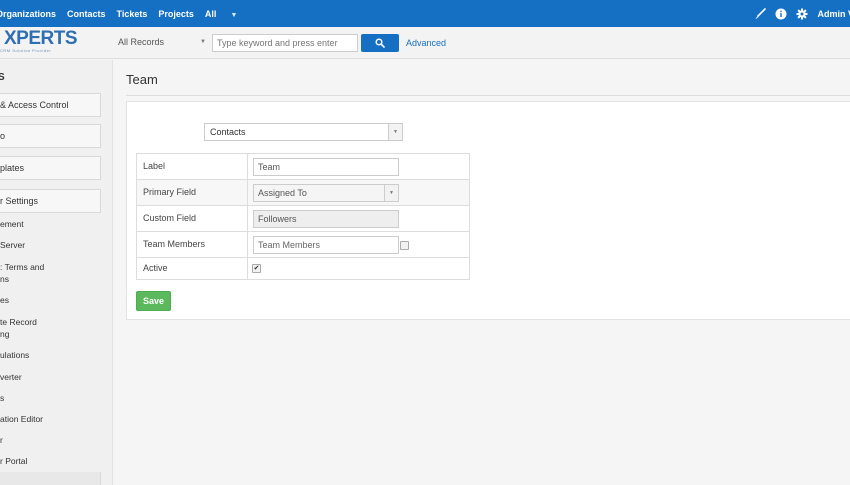 This screenshot has width=850, height=485. Describe the element at coordinates (226, 14) in the screenshot. I see `nav-all: All ▼` at that location.